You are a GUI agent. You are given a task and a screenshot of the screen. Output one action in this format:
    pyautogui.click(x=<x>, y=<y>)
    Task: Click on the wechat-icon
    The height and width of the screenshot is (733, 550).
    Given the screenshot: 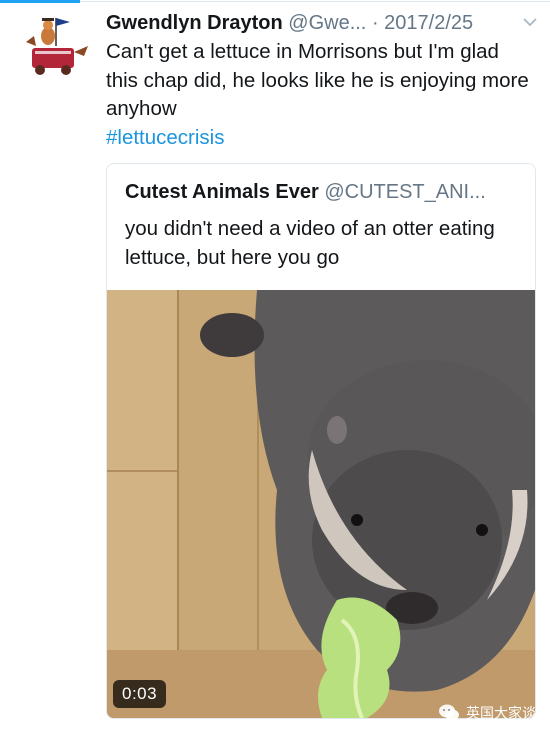 What is the action you would take?
    pyautogui.click(x=449, y=712)
    